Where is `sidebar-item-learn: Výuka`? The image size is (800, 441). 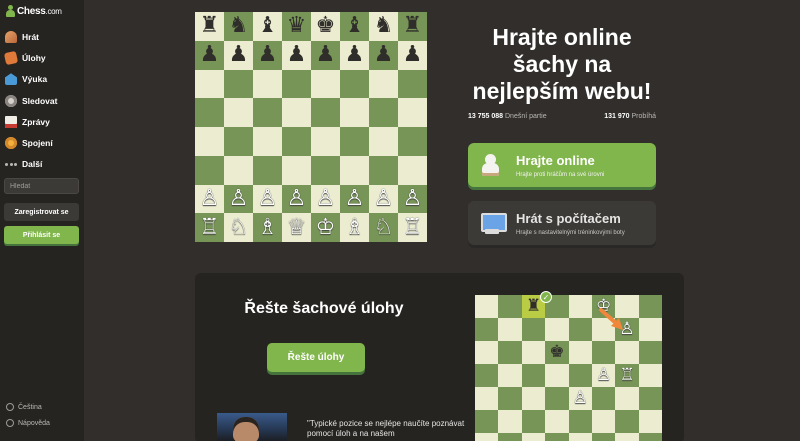
sidebar-item-learn: Výuka is located at coordinates (42, 79).